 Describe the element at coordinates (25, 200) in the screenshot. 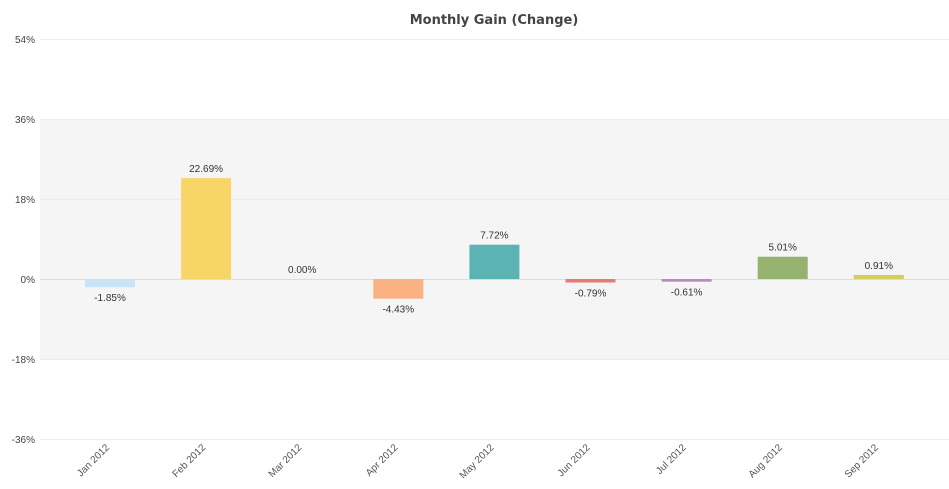

I see `y-tick-label: 18%` at that location.